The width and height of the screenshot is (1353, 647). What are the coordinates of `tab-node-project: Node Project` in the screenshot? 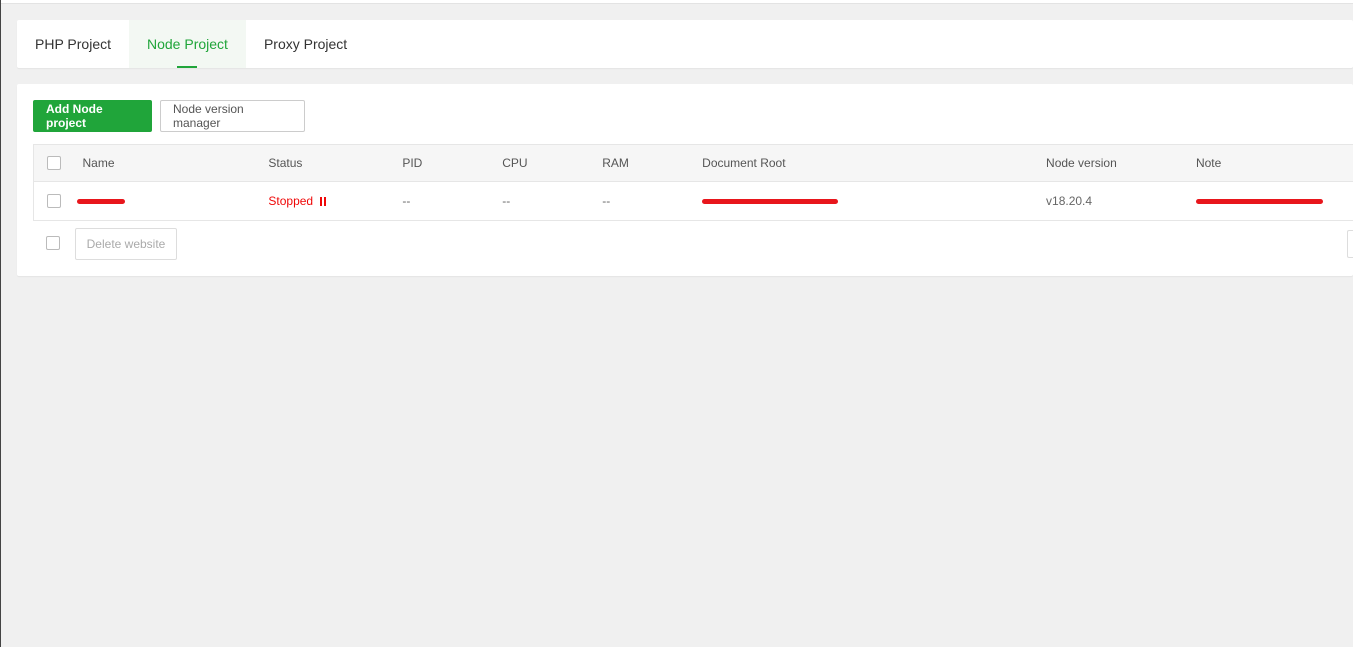 It's located at (187, 44).